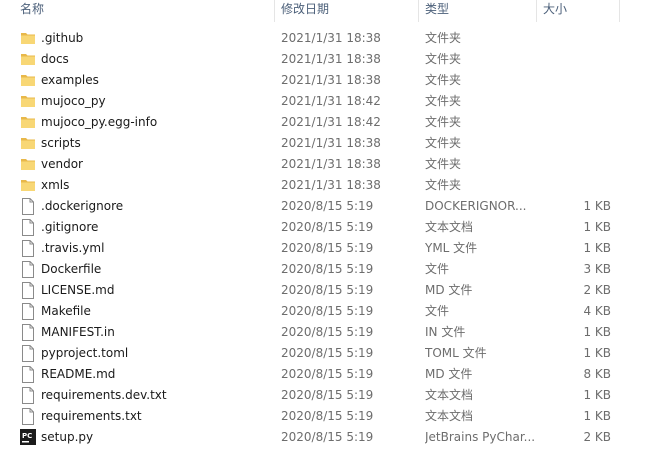 This screenshot has width=669, height=467. What do you see at coordinates (334, 59) in the screenshot?
I see `file-row: docs 2021/1/31 18:38 文件夹` at bounding box center [334, 59].